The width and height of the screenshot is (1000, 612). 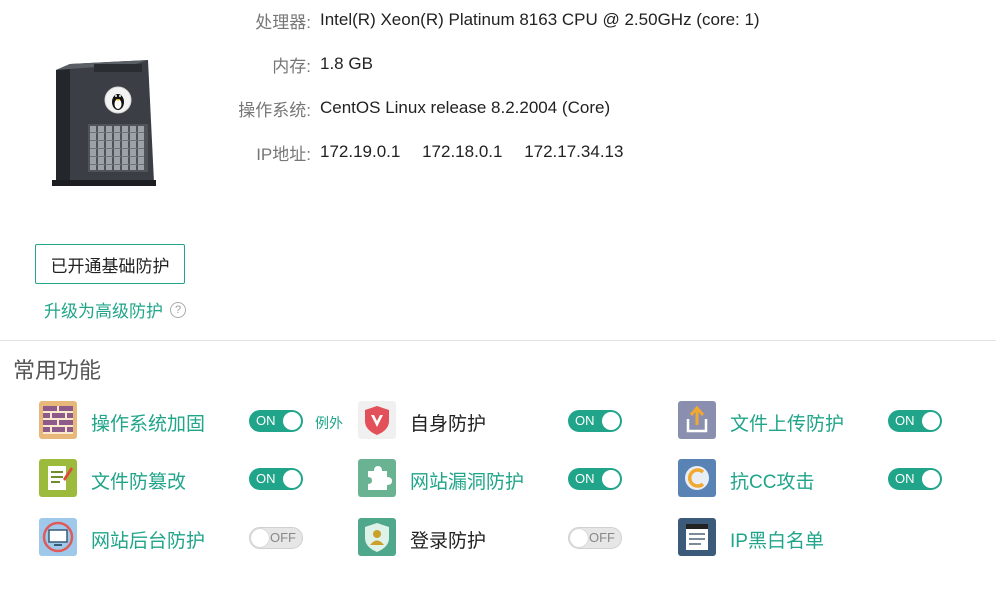 I want to click on monitor-icon, so click(x=58, y=537).